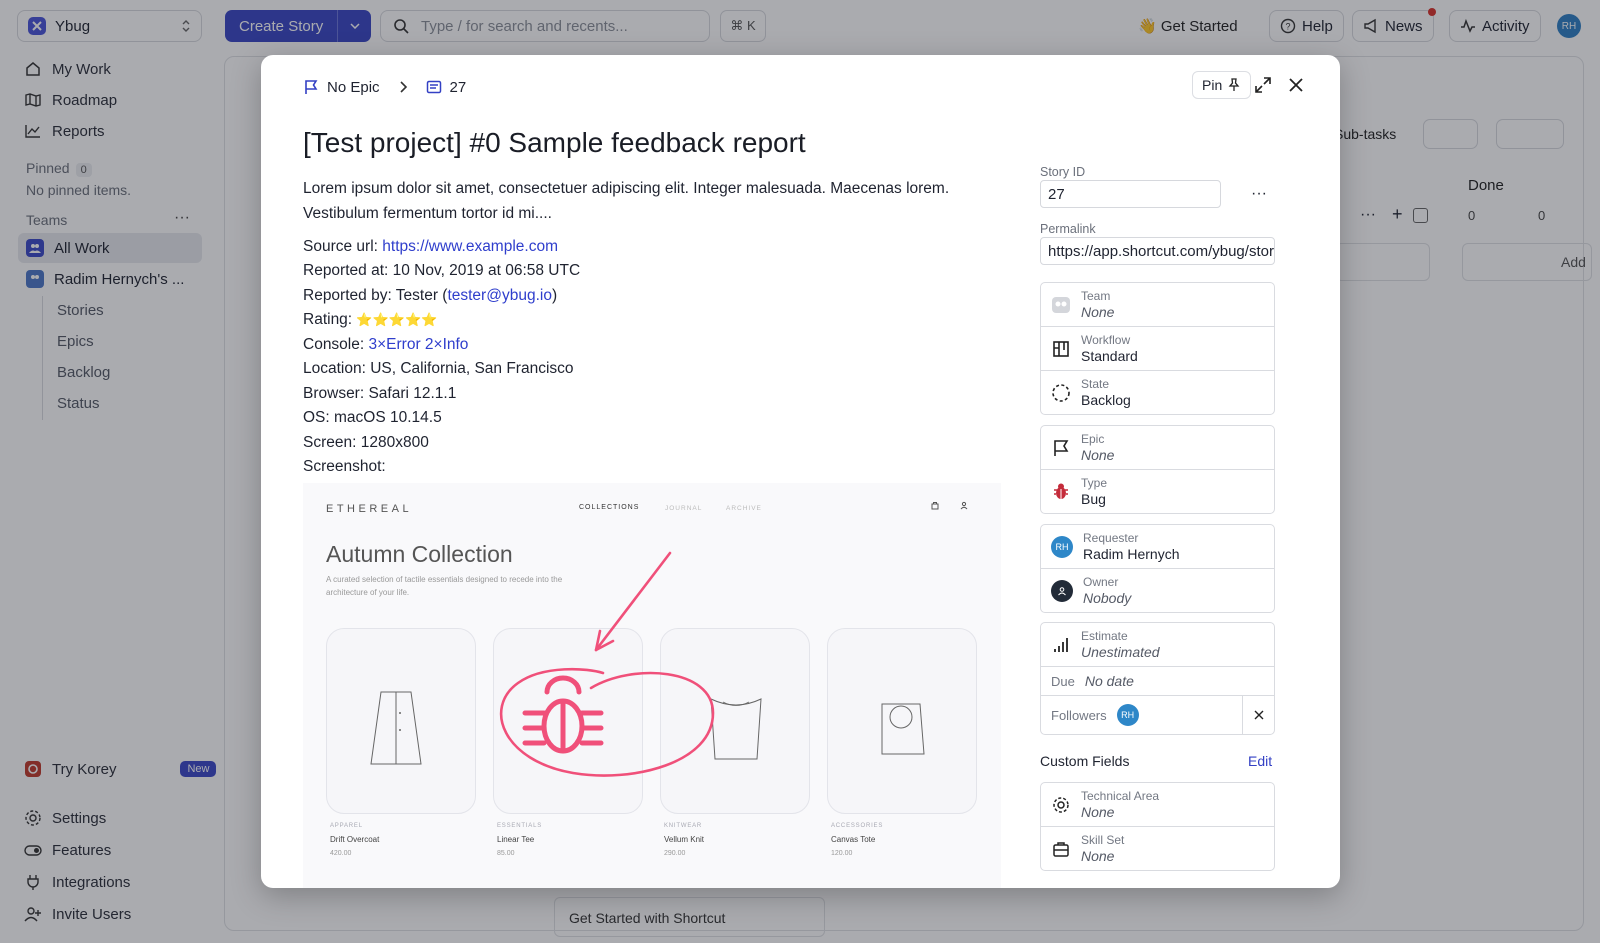 The width and height of the screenshot is (1600, 943). I want to click on pin-label: Pin, so click(1212, 85).